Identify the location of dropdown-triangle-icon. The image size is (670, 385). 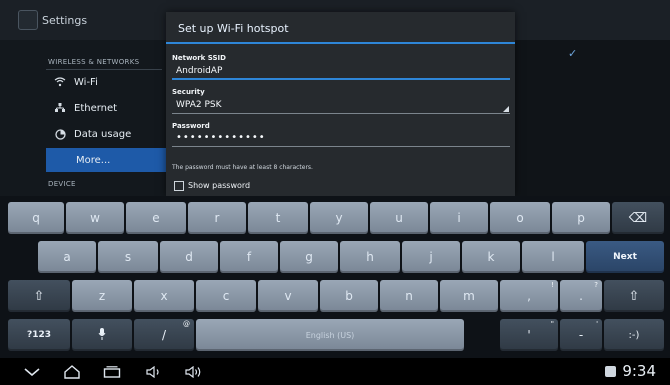
(506, 109).